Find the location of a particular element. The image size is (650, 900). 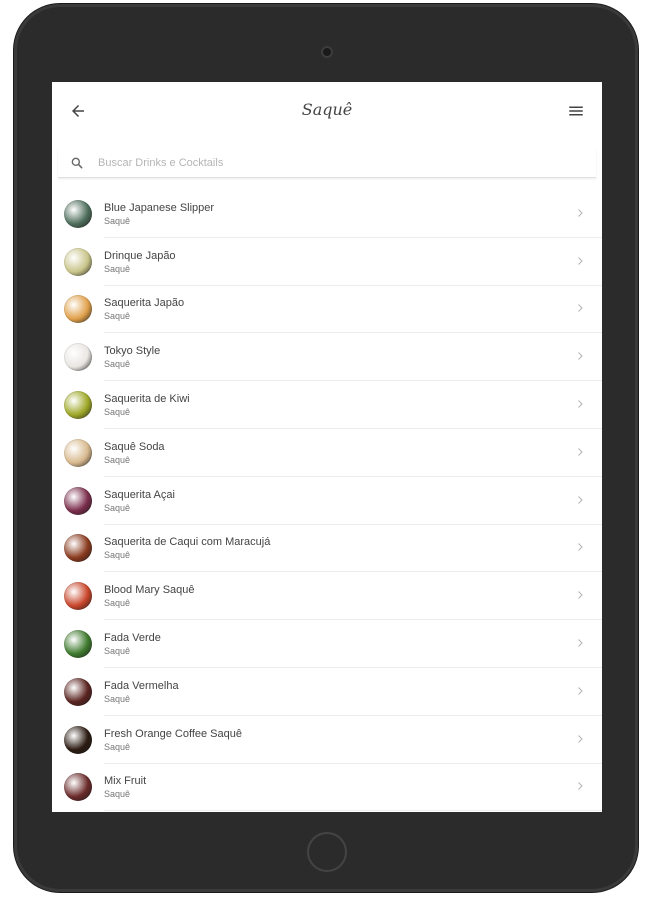

search-input is located at coordinates (347, 162).